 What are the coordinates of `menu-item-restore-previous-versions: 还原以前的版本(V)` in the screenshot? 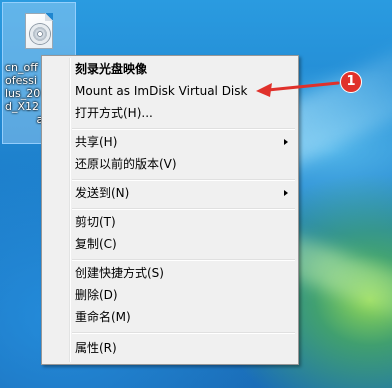 It's located at (170, 164).